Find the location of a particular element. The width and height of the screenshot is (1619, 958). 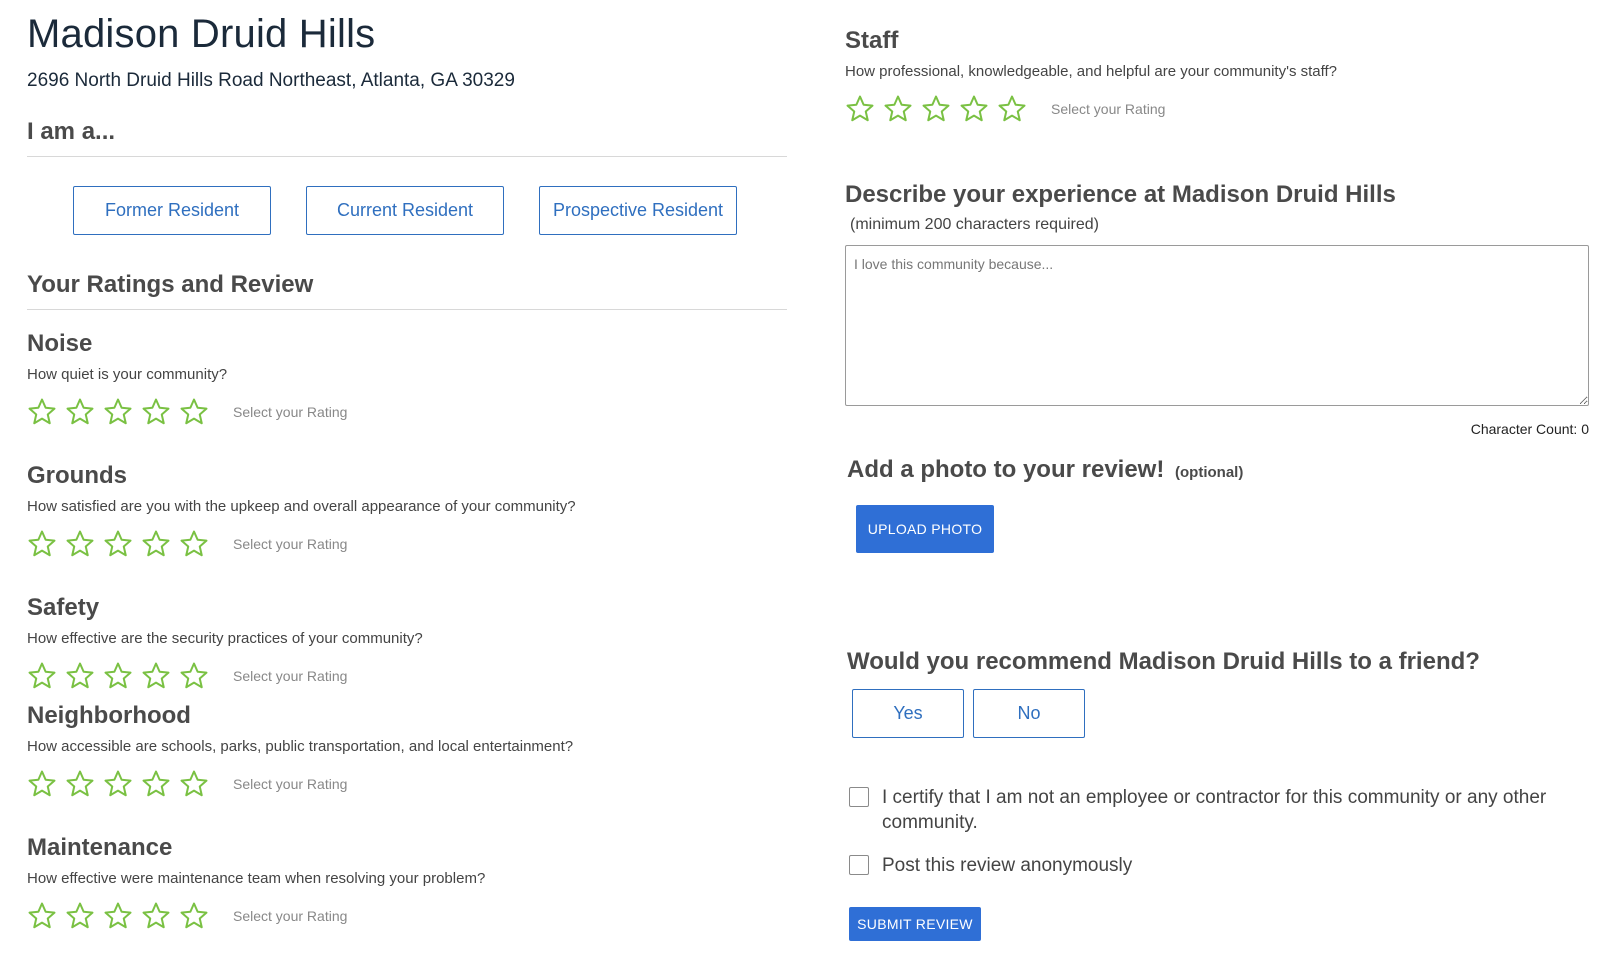

former-resident-button: Former Resident is located at coordinates (172, 210).